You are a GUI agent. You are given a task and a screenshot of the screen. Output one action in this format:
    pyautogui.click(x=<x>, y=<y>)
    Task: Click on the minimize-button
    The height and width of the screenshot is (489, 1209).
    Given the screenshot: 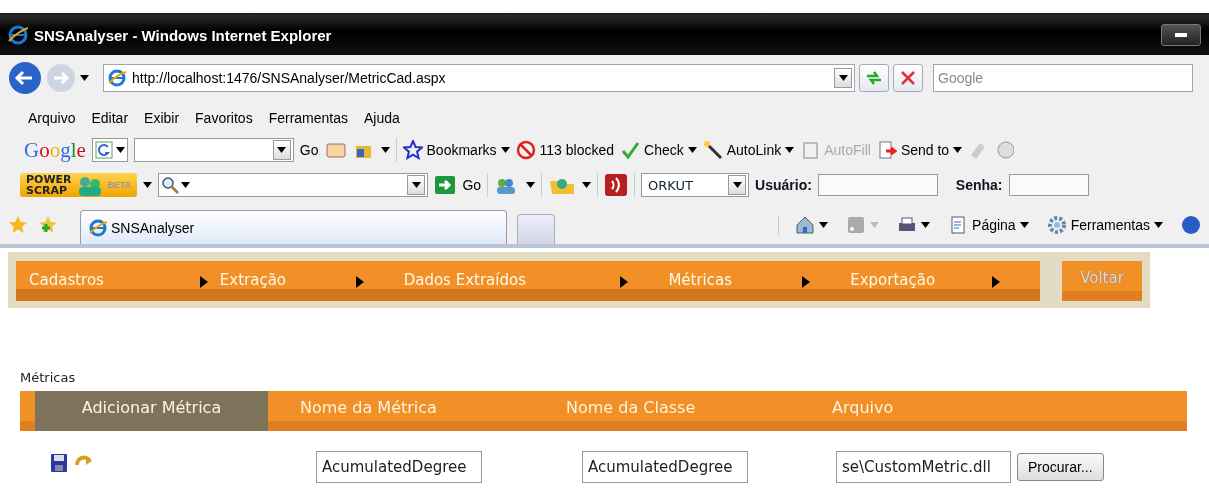 What is the action you would take?
    pyautogui.click(x=1181, y=35)
    